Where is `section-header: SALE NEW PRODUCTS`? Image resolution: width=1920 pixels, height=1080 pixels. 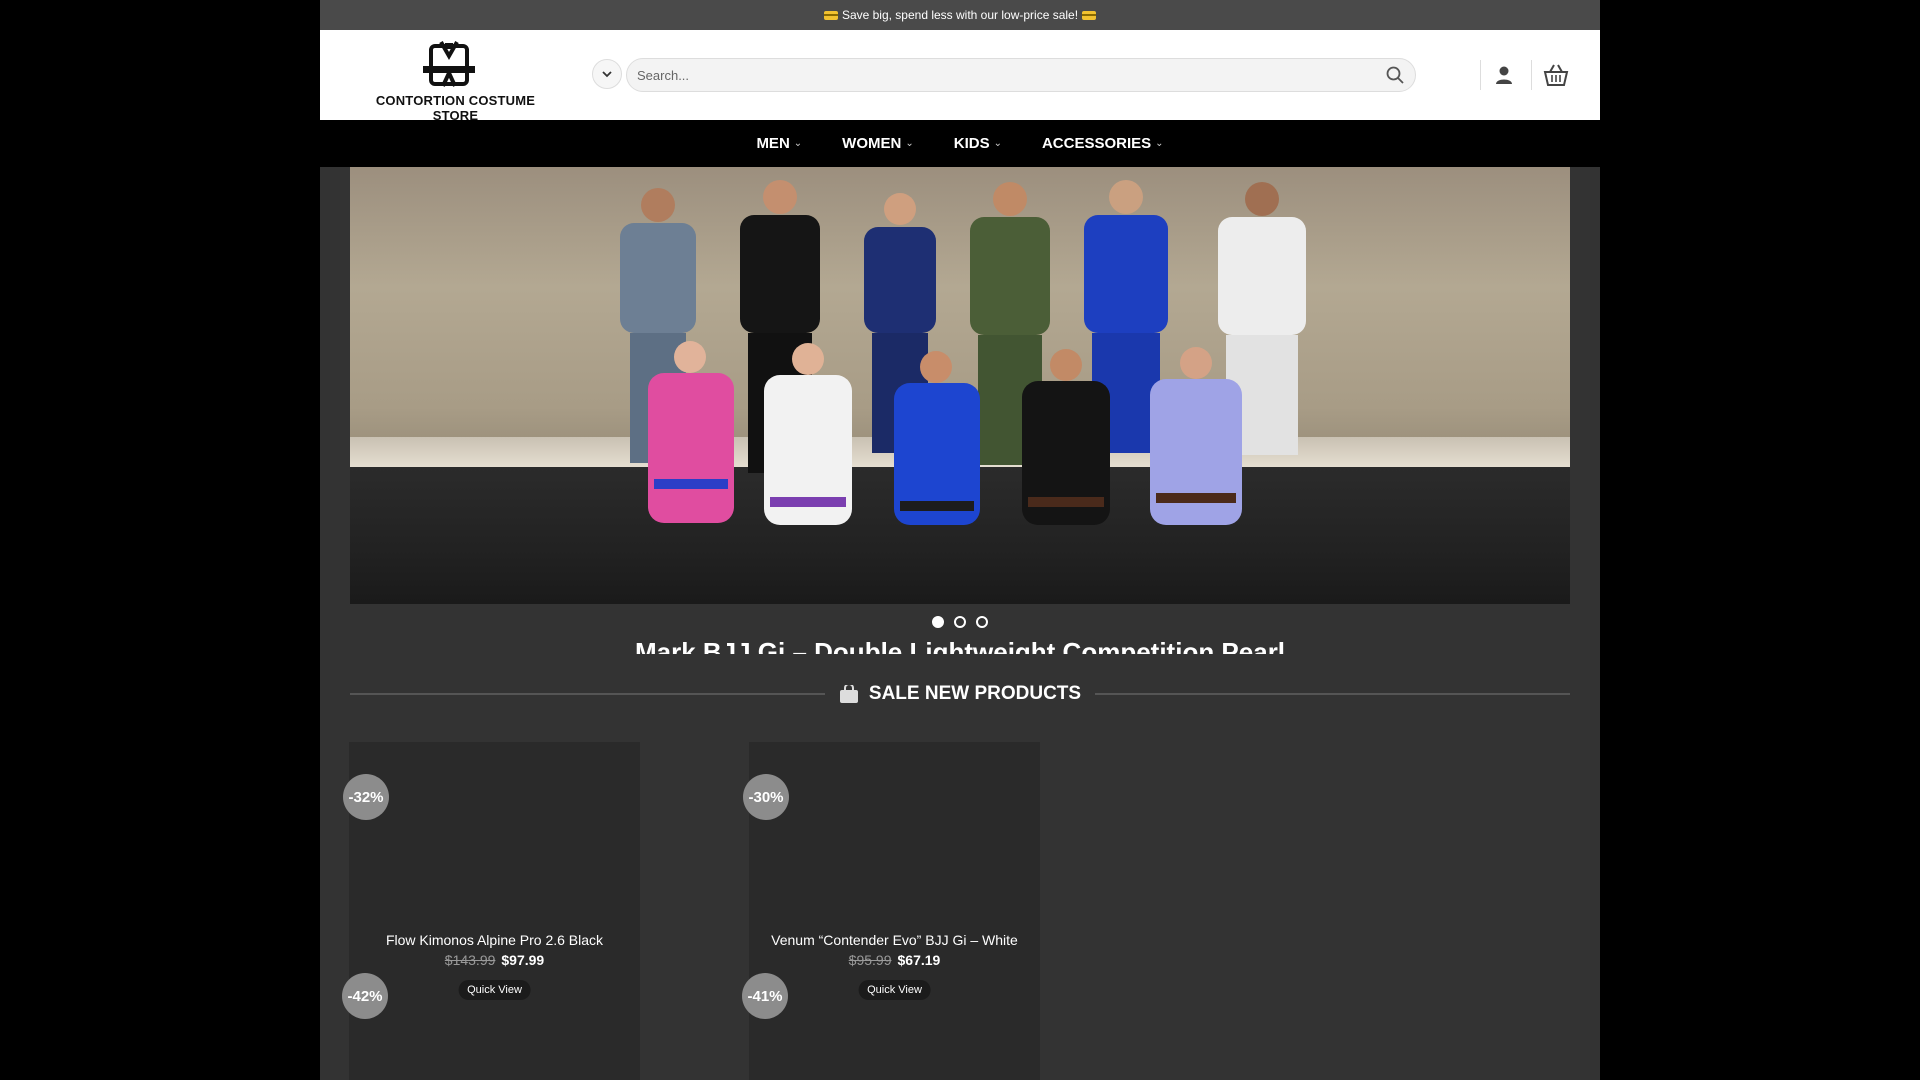
section-header: SALE NEW PRODUCTS is located at coordinates (960, 694).